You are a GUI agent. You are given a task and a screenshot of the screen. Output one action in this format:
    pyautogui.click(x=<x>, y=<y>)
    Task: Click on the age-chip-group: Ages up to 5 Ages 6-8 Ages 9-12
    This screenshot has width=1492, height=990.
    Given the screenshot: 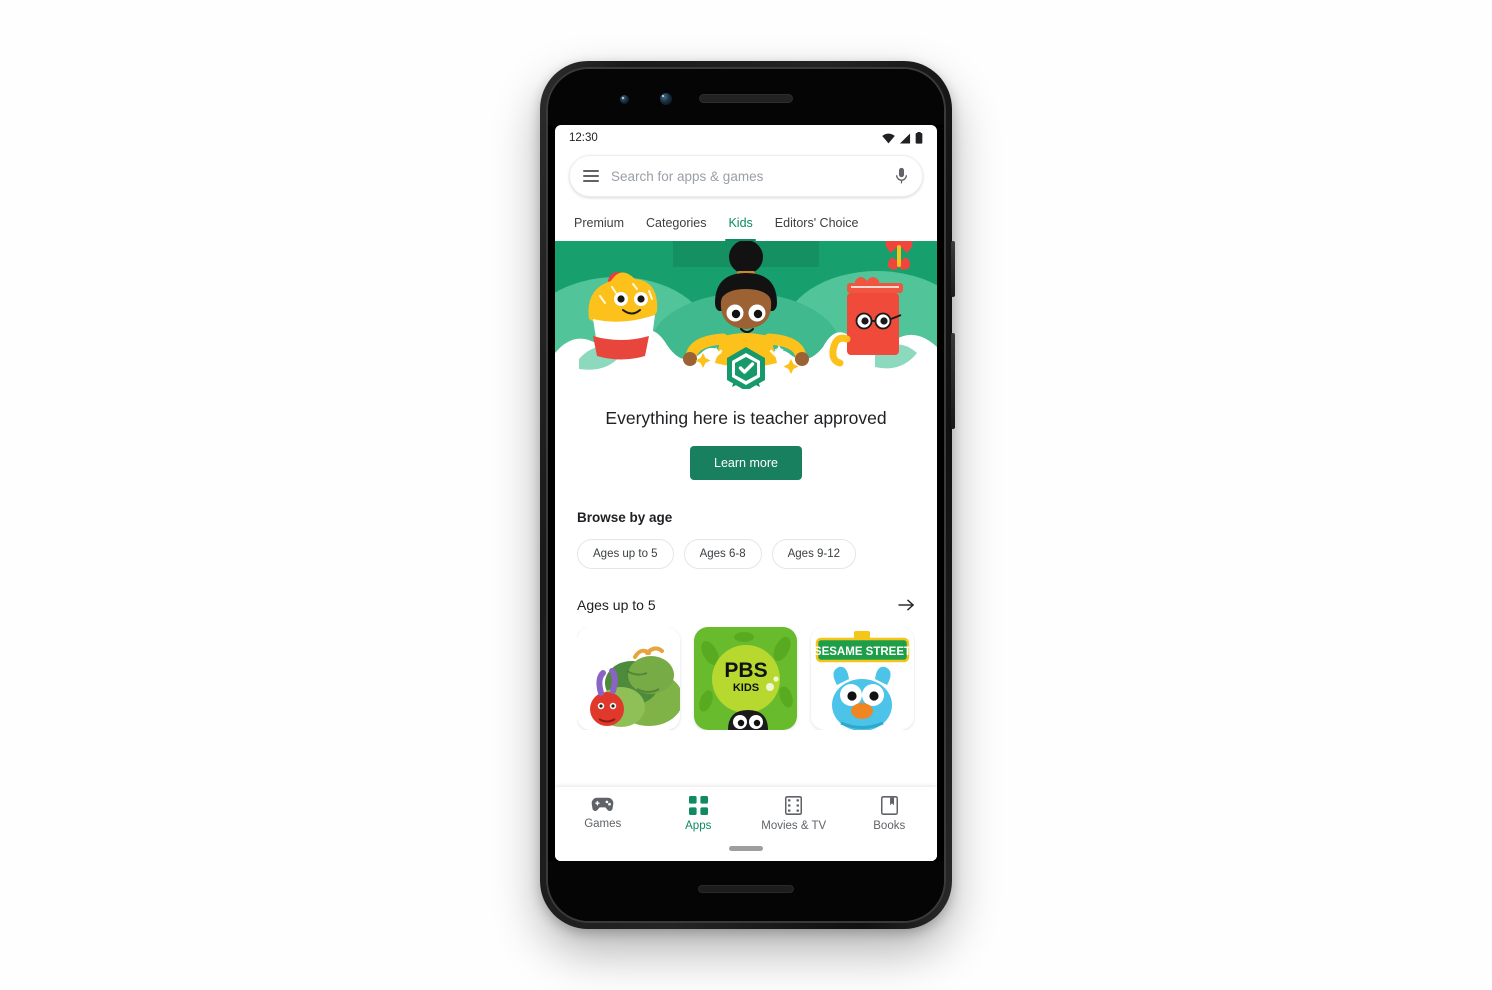 What is the action you would take?
    pyautogui.click(x=746, y=554)
    